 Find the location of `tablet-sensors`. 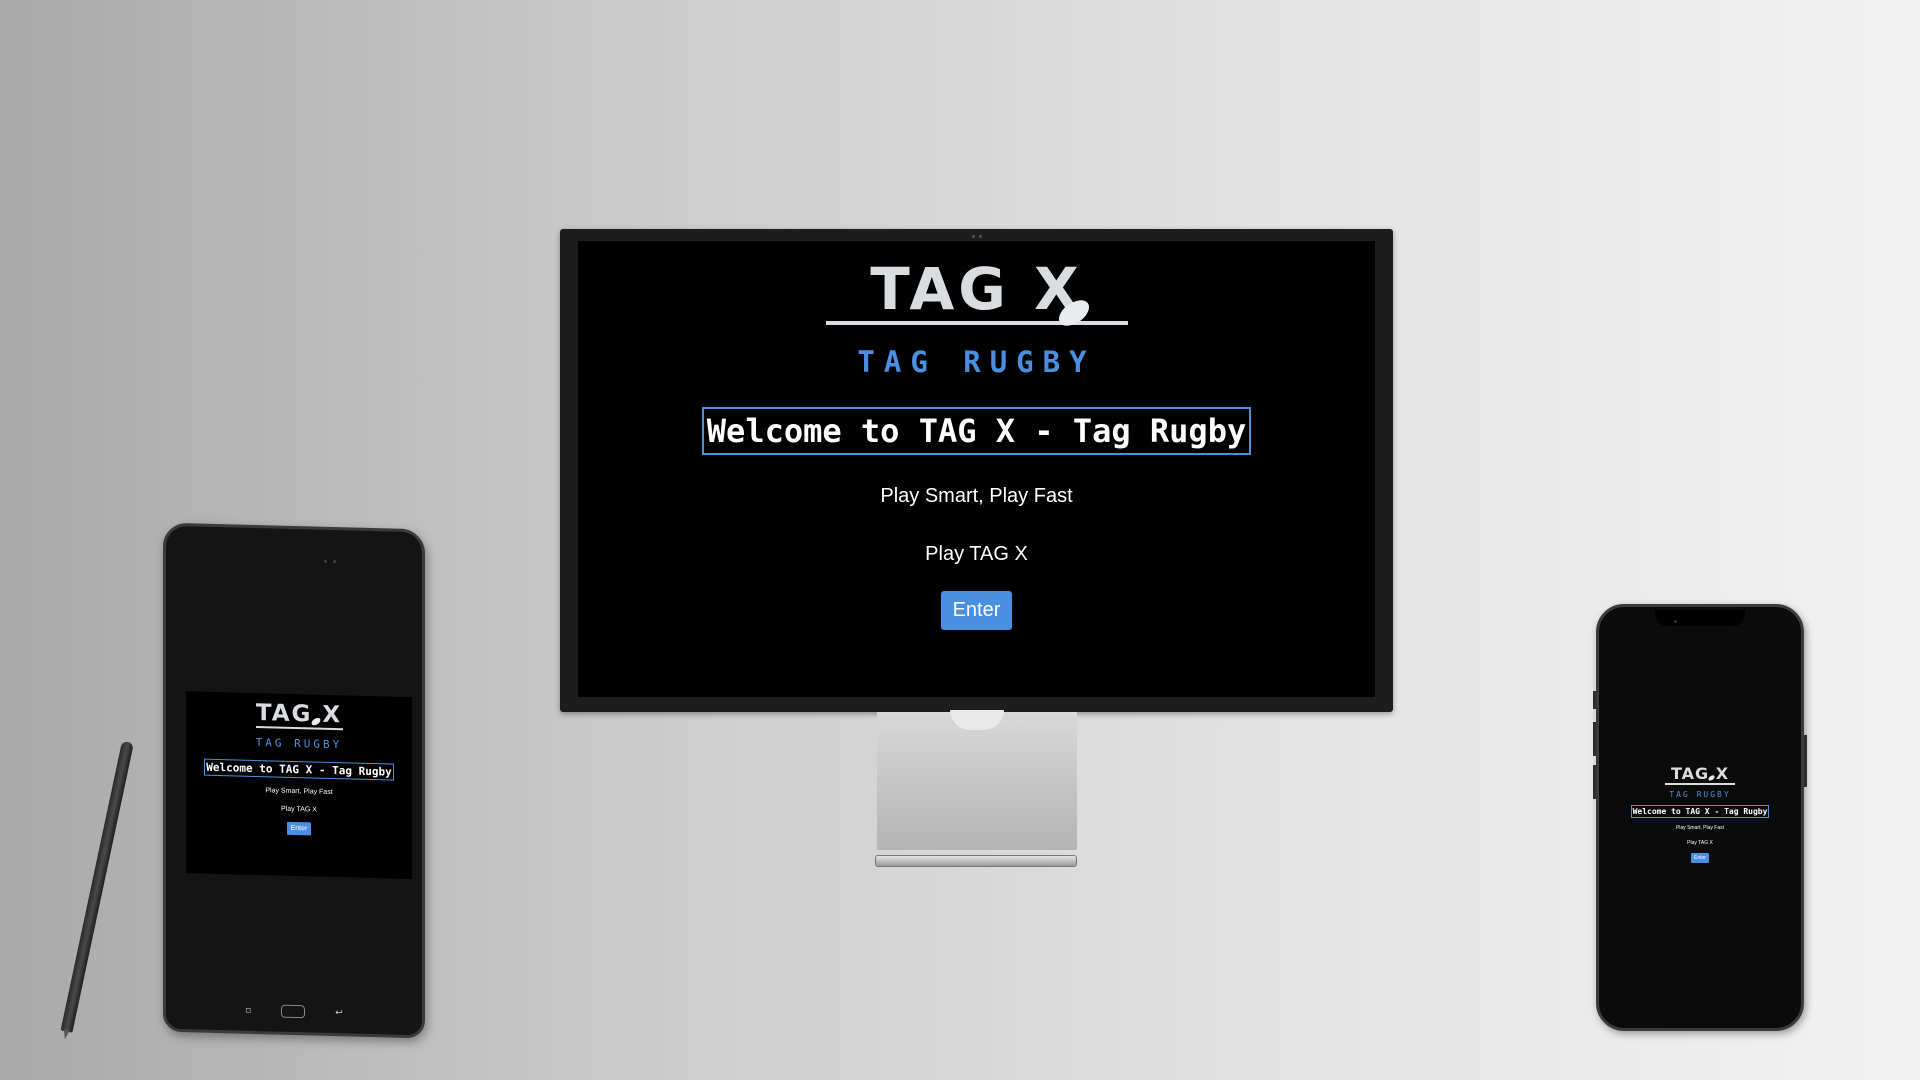

tablet-sensors is located at coordinates (330, 561).